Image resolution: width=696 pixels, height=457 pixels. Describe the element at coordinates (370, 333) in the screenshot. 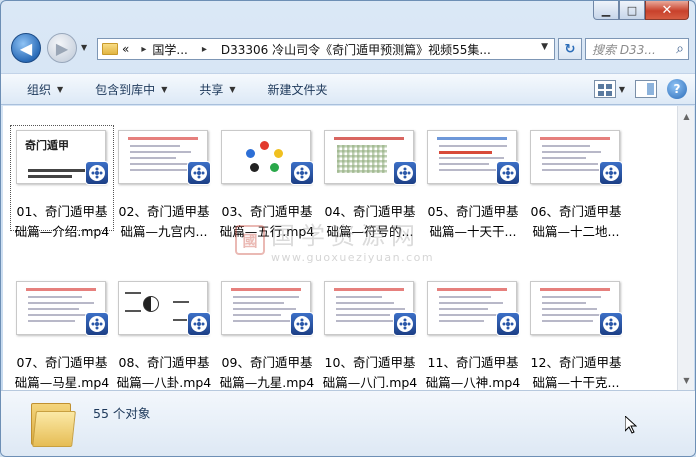

I see `file-item: 10、奇门遁甲基 础篇—八门.mp4` at that location.